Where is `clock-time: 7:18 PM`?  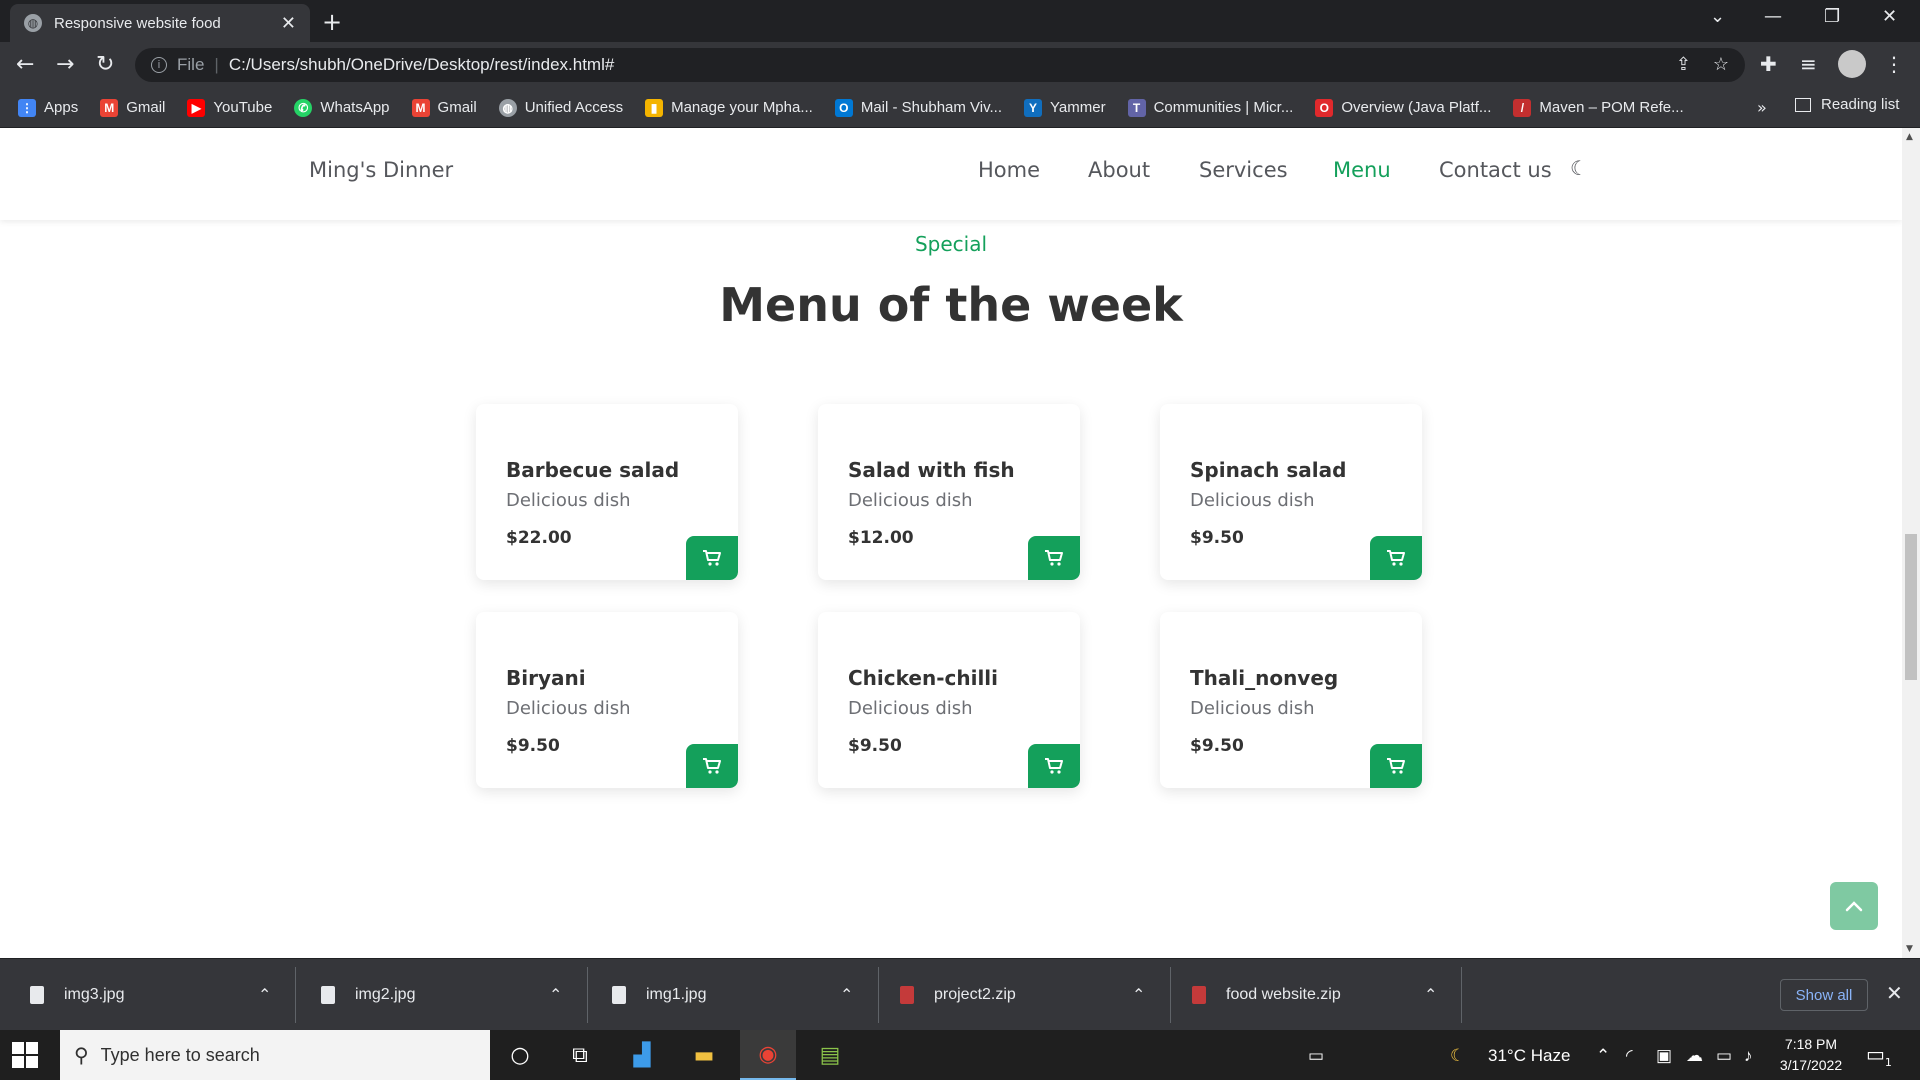
clock-time: 7:18 PM is located at coordinates (1811, 1044).